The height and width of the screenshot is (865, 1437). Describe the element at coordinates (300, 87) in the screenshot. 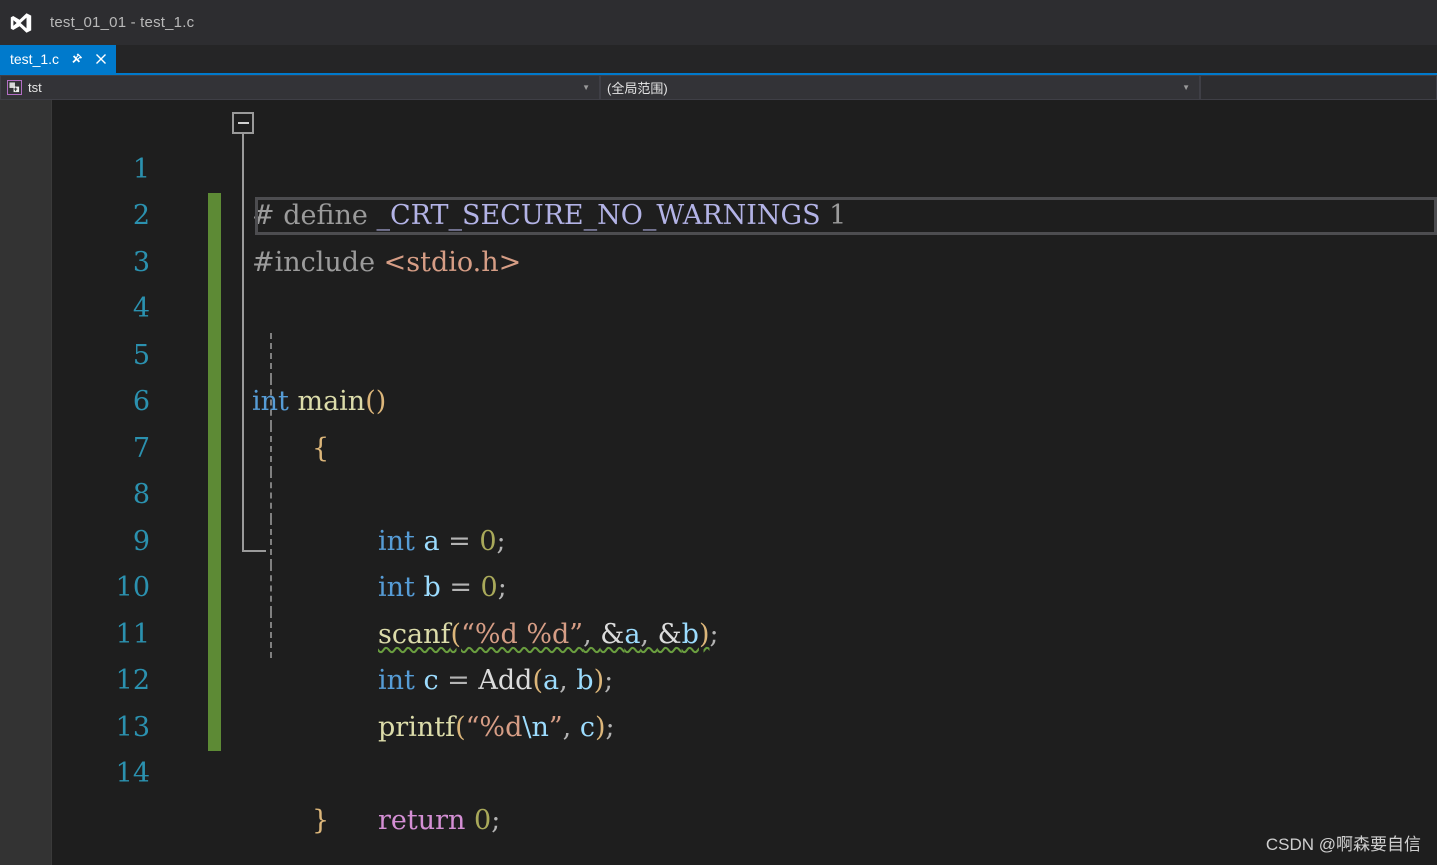

I see `project-scope-dropdown: tst ▼` at that location.